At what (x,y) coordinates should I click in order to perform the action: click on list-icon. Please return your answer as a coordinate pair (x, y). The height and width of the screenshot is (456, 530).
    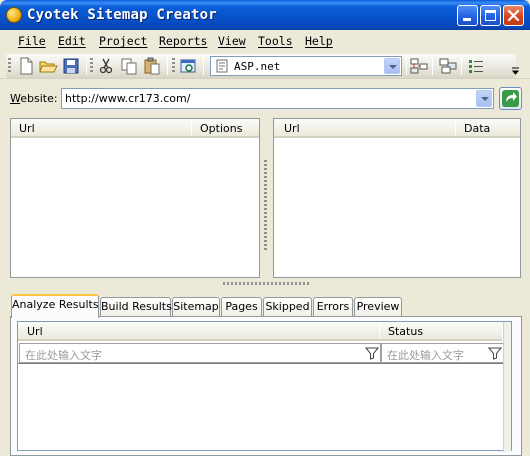
    Looking at the image, I should click on (476, 66).